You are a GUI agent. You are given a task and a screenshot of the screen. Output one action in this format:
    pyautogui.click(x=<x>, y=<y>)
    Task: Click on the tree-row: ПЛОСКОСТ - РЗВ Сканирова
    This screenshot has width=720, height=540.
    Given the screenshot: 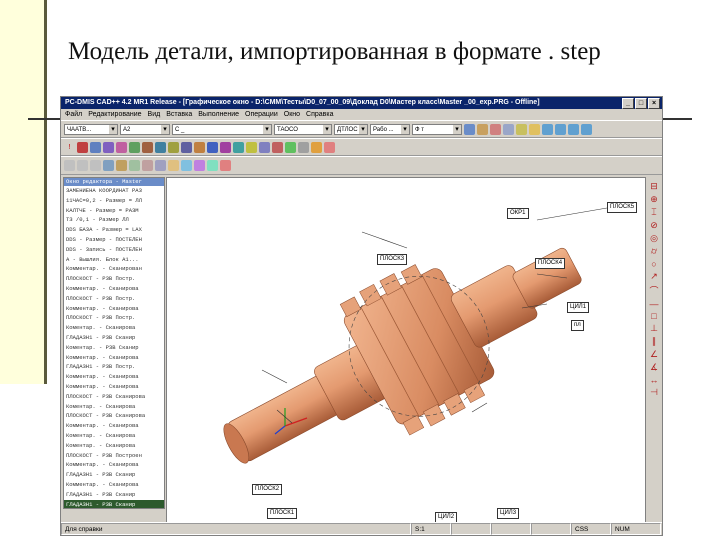 What is the action you would take?
    pyautogui.click(x=114, y=397)
    